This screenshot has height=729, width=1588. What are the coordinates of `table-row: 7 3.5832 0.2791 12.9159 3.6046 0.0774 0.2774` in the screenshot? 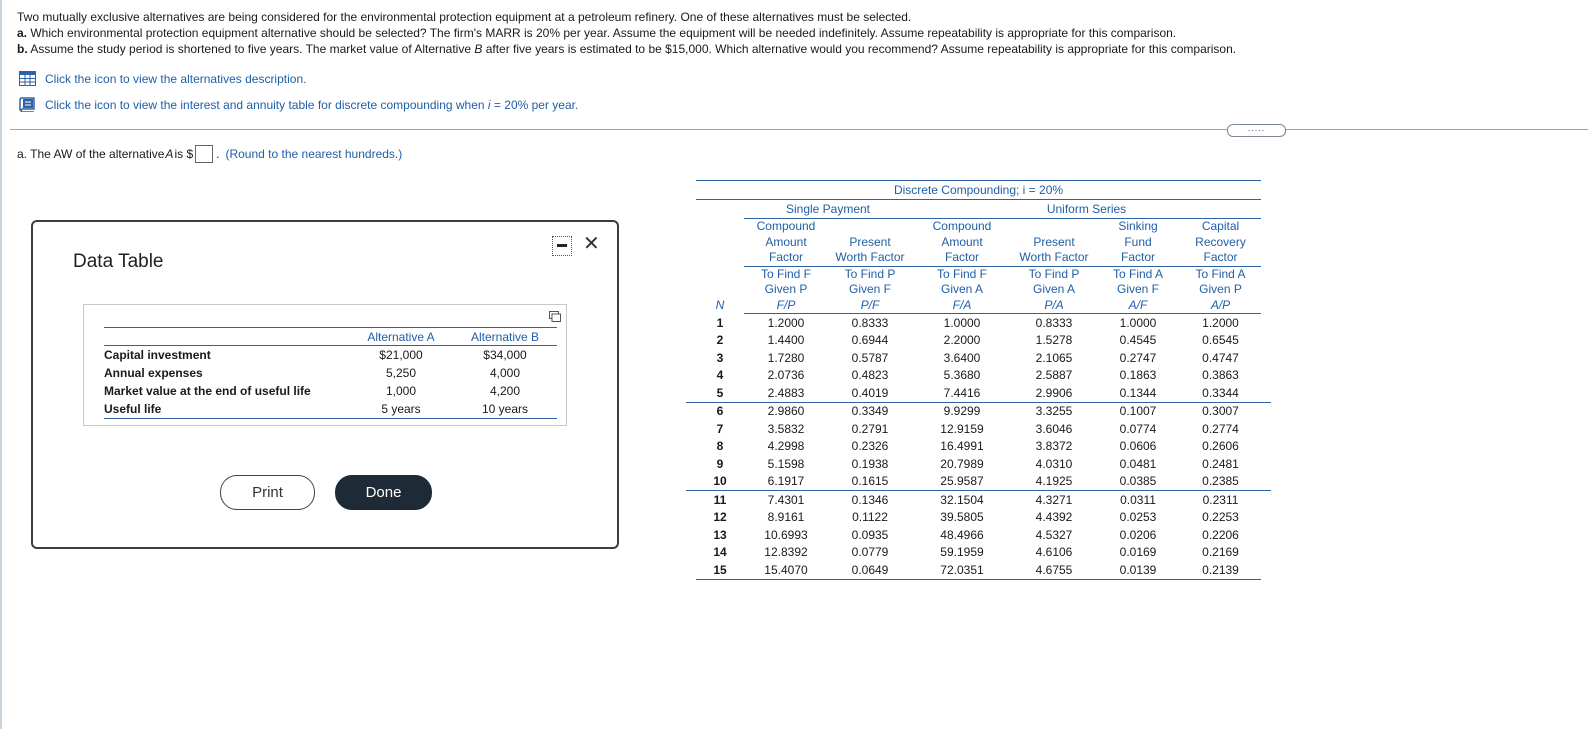 It's located at (978, 429).